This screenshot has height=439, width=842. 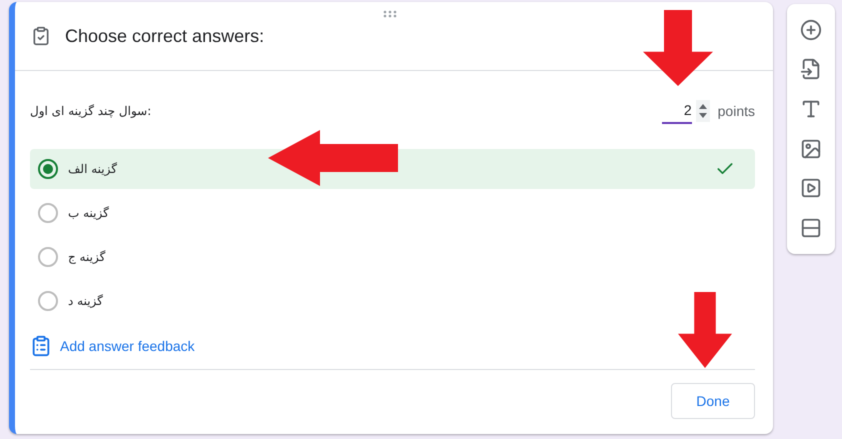 What do you see at coordinates (390, 14) in the screenshot?
I see `drag-handle-icon` at bounding box center [390, 14].